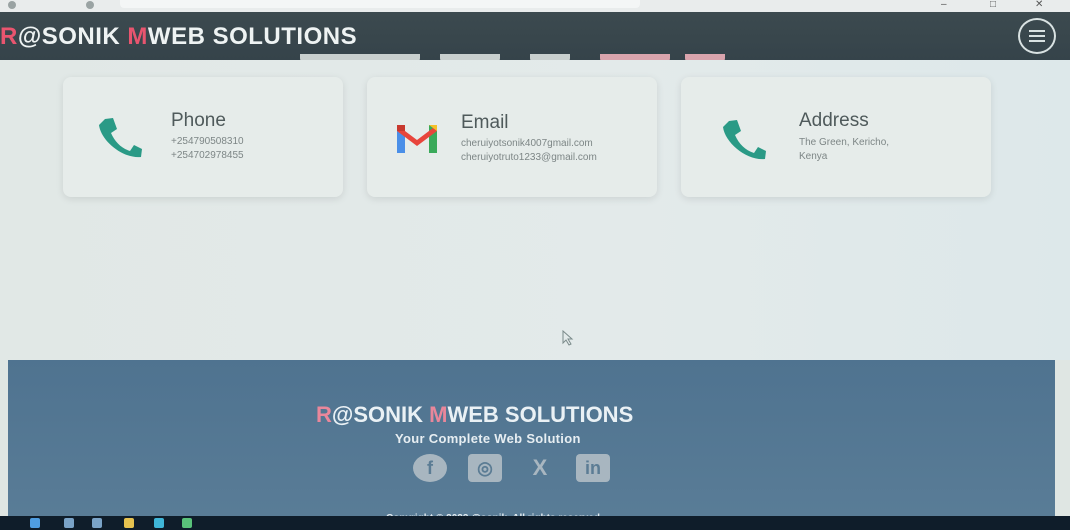  I want to click on brand-text-2: WEB SOLUTIONS, so click(252, 36).